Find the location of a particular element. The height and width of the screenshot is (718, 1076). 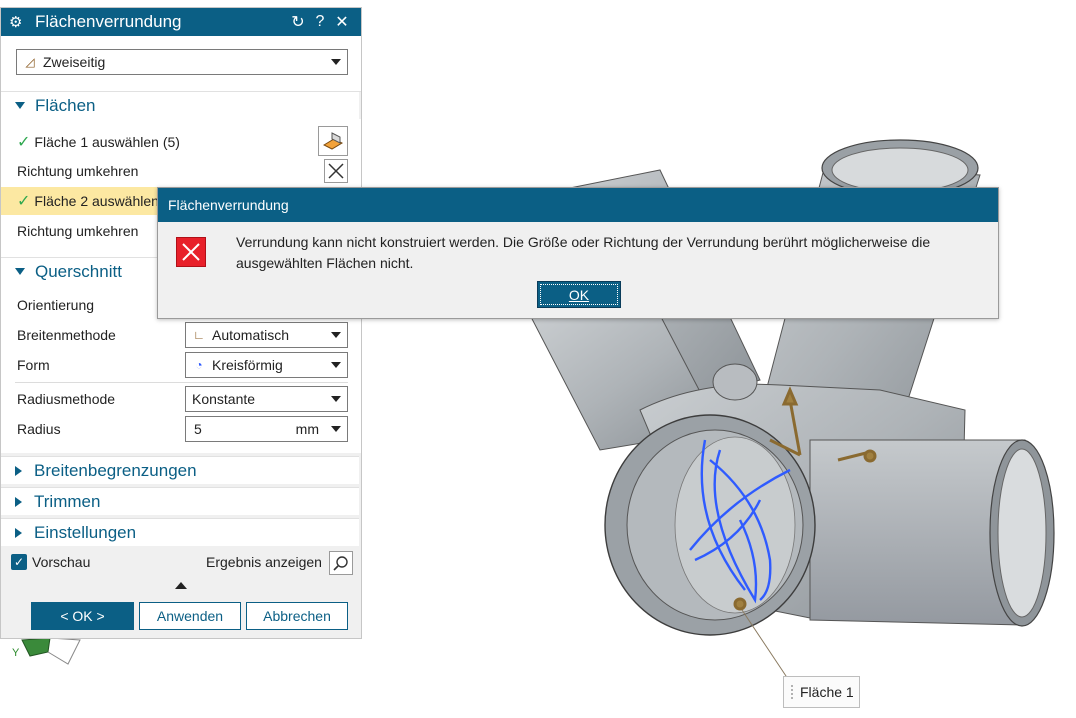

view-triad: Y is located at coordinates (46, 651).